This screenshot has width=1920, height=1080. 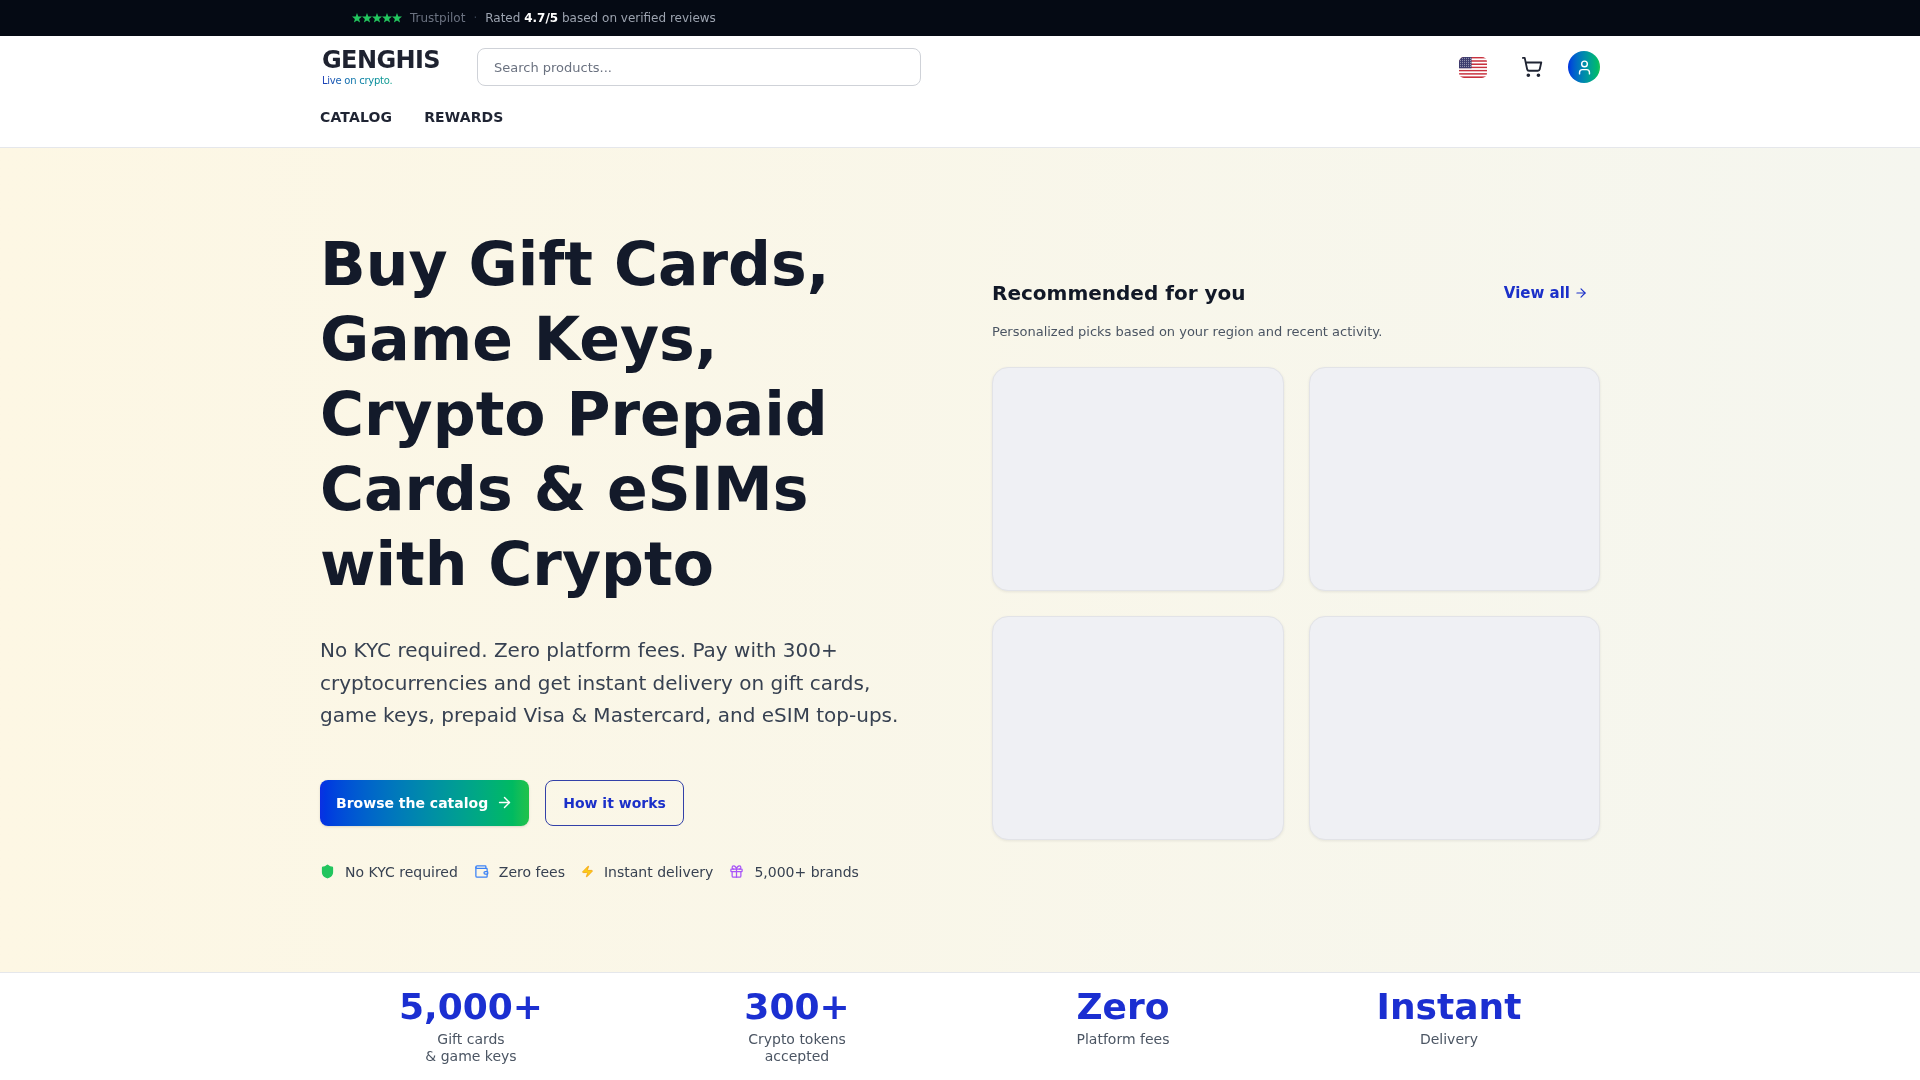 I want to click on feature-label: Instant delivery, so click(x=658, y=872).